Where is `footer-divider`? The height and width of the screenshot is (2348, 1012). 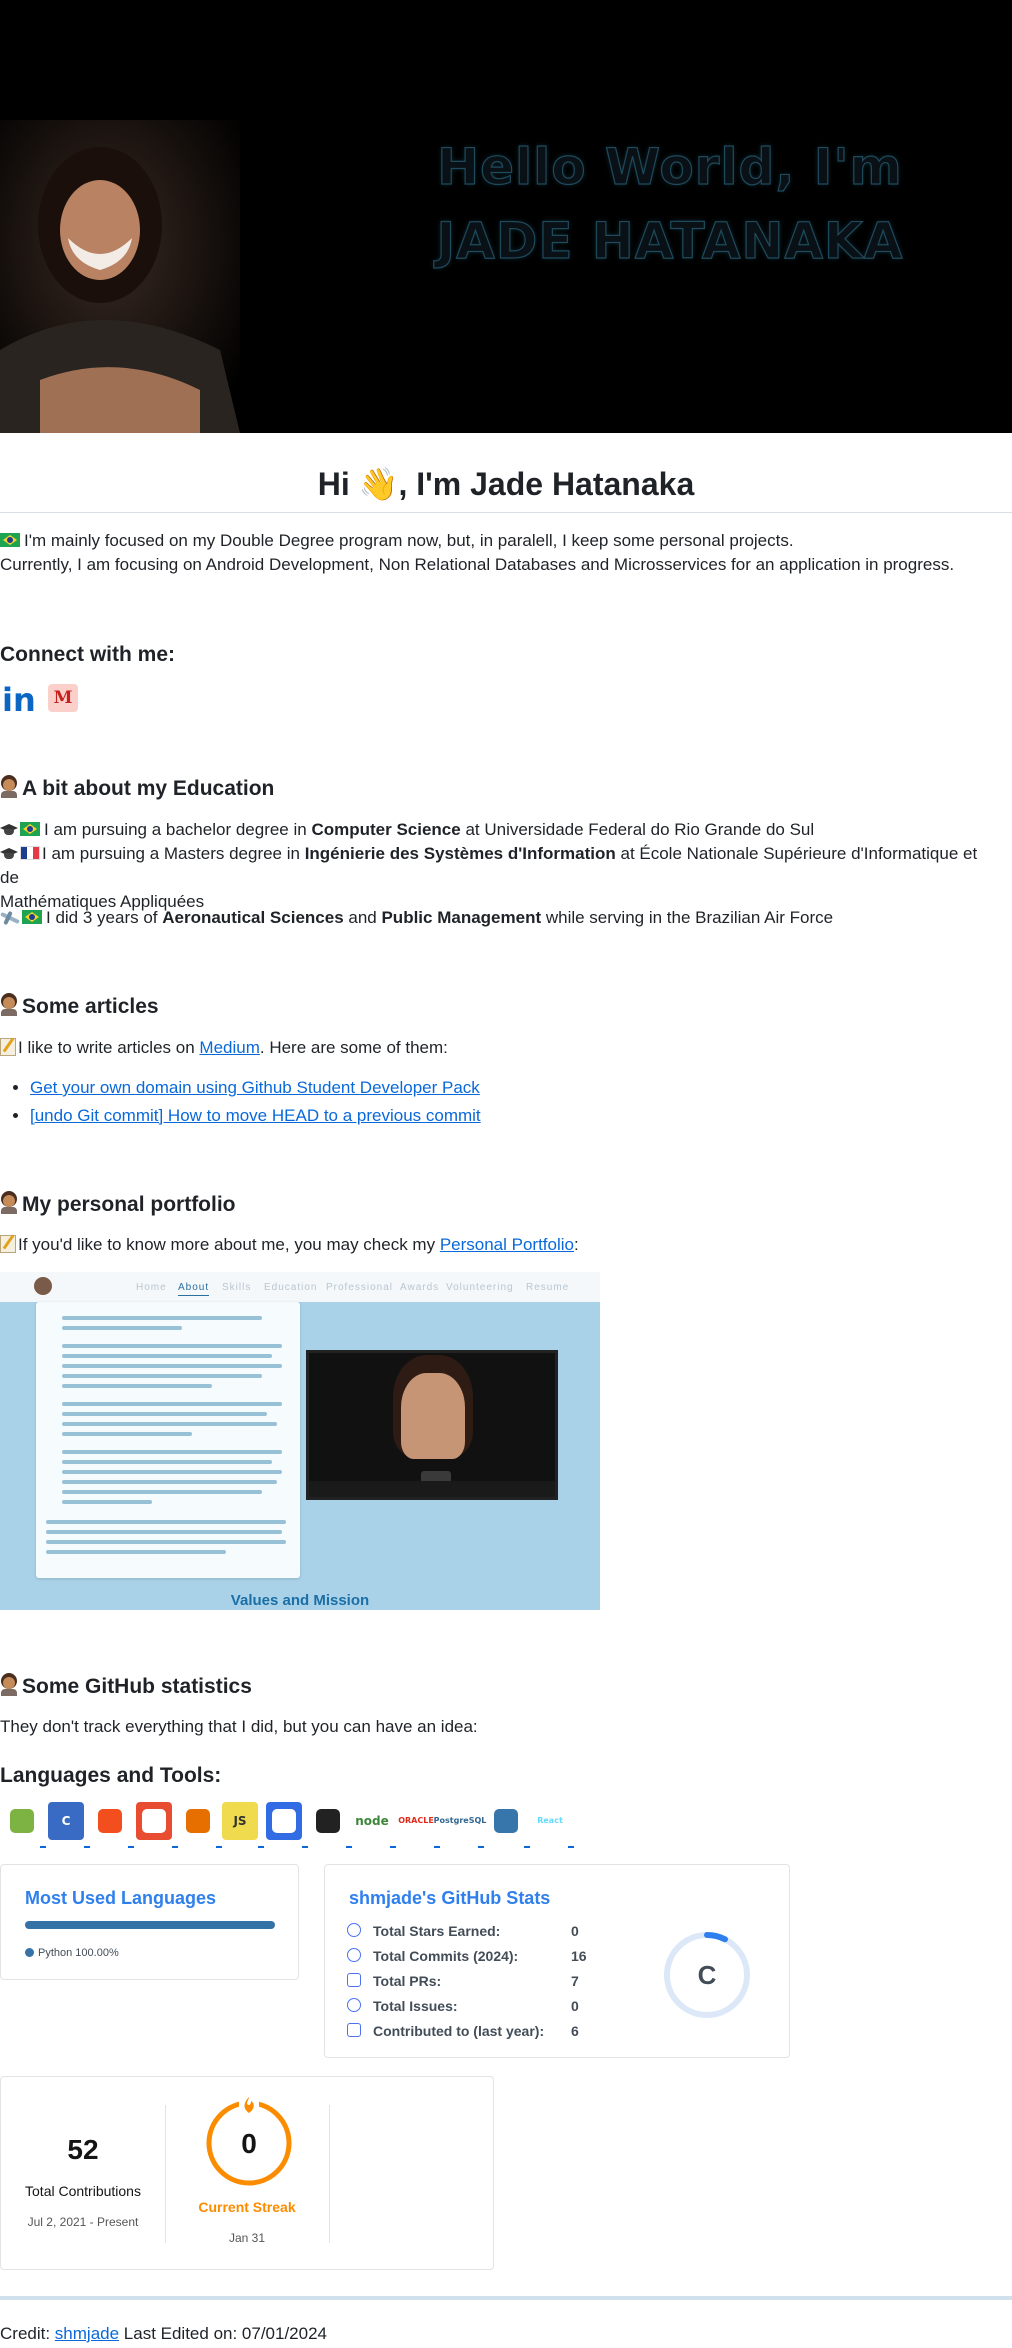
footer-divider is located at coordinates (506, 2298).